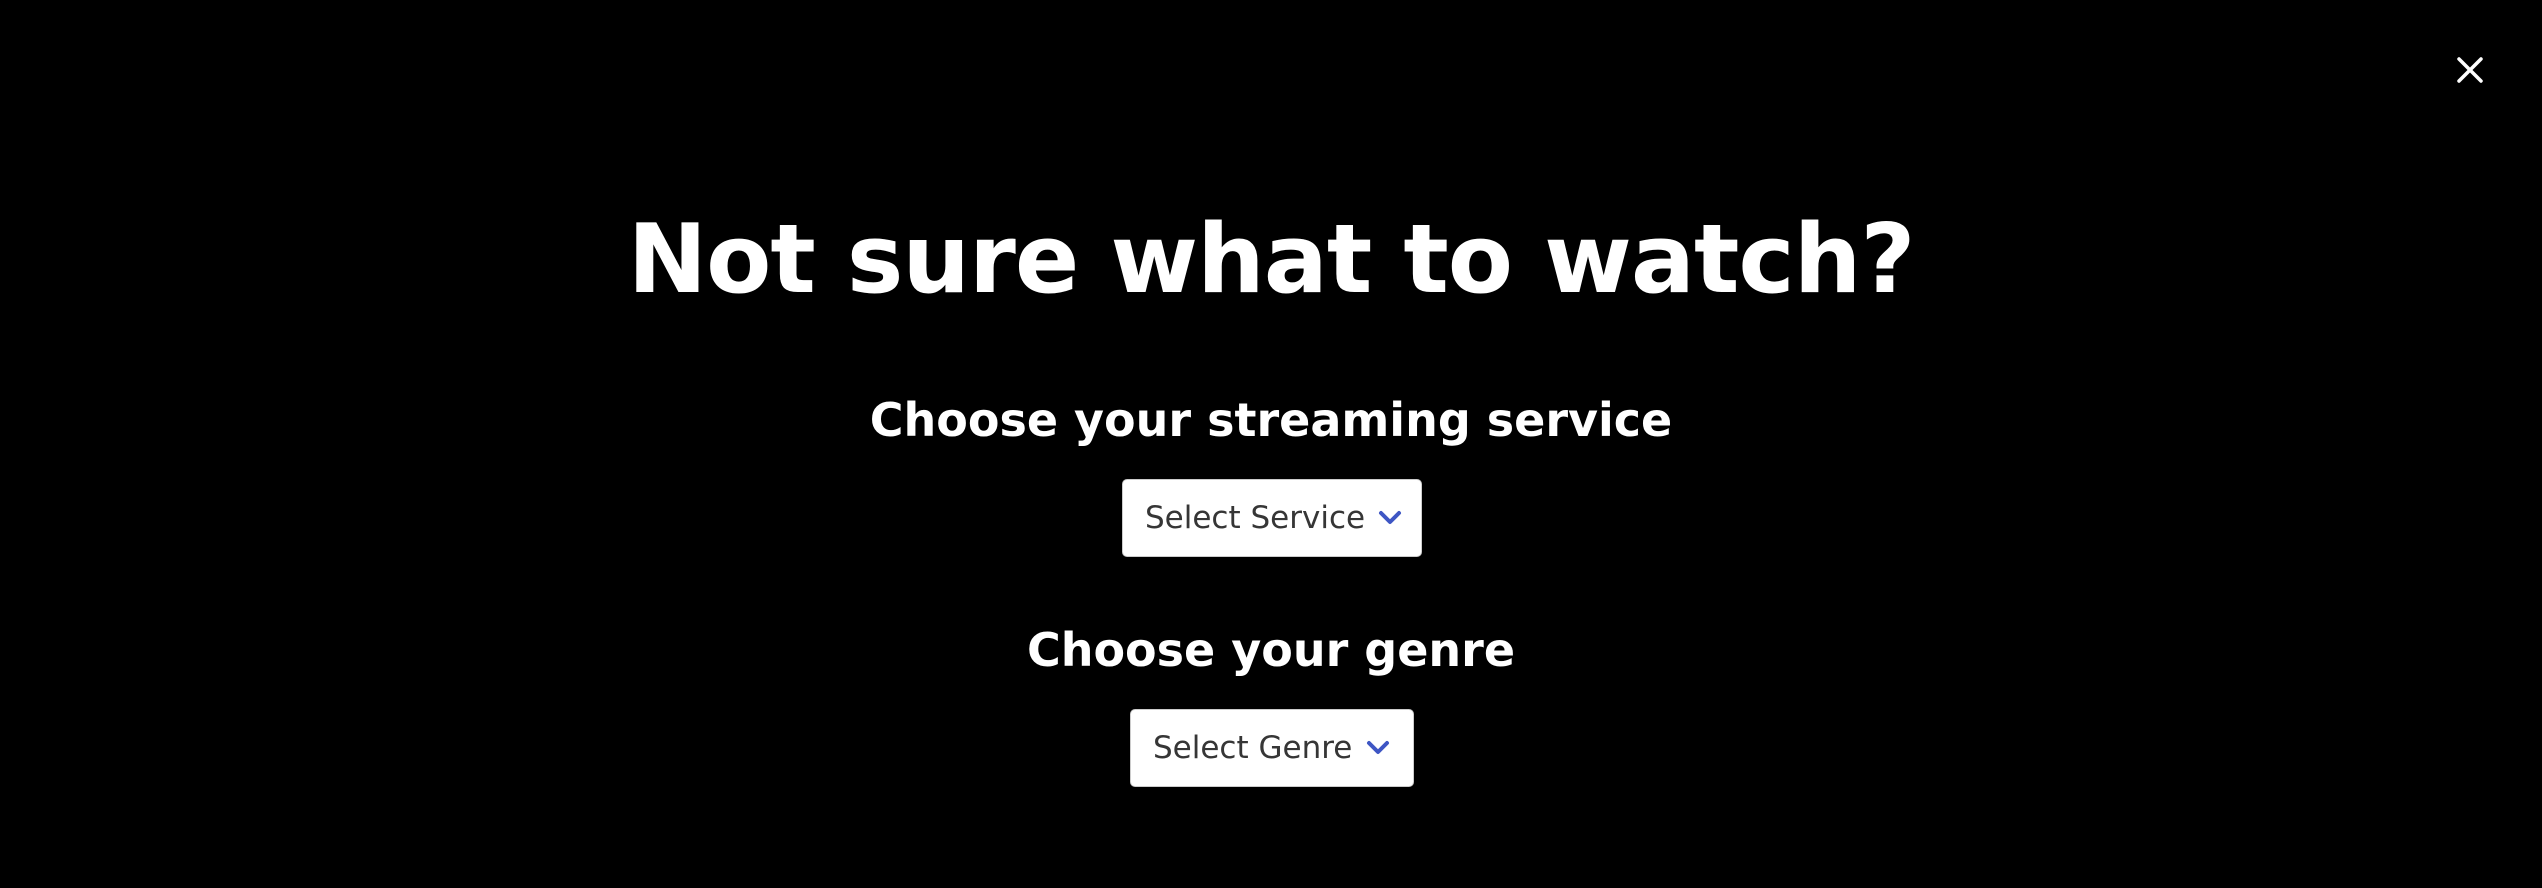  What do you see at coordinates (1271, 650) in the screenshot?
I see `genre-label: Choose your genre` at bounding box center [1271, 650].